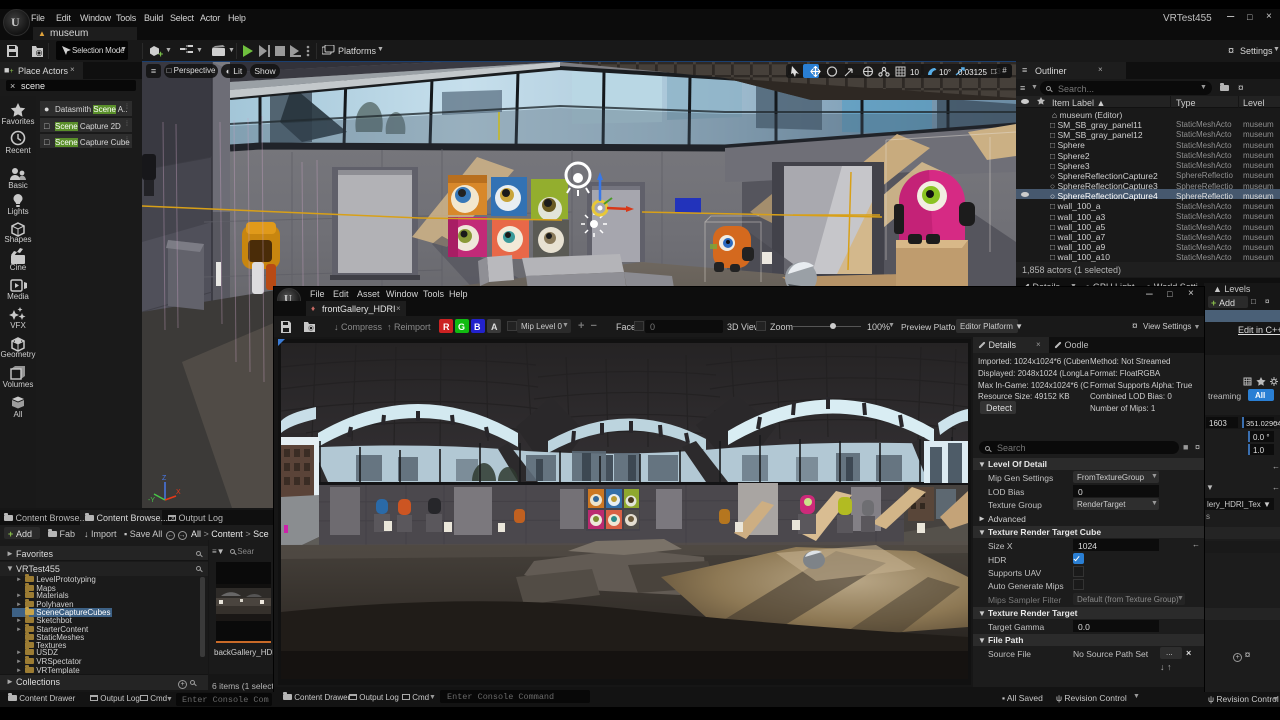 The image size is (1280, 720). Describe the element at coordinates (945, 72) in the screenshot. I see `svg-text: 10°` at that location.